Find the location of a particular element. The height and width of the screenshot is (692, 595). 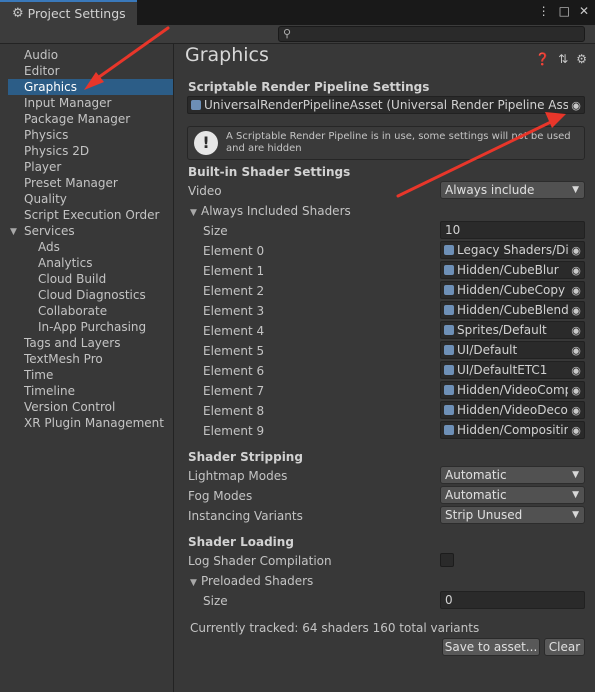

more-options-icon: ⋮ is located at coordinates (544, 11).